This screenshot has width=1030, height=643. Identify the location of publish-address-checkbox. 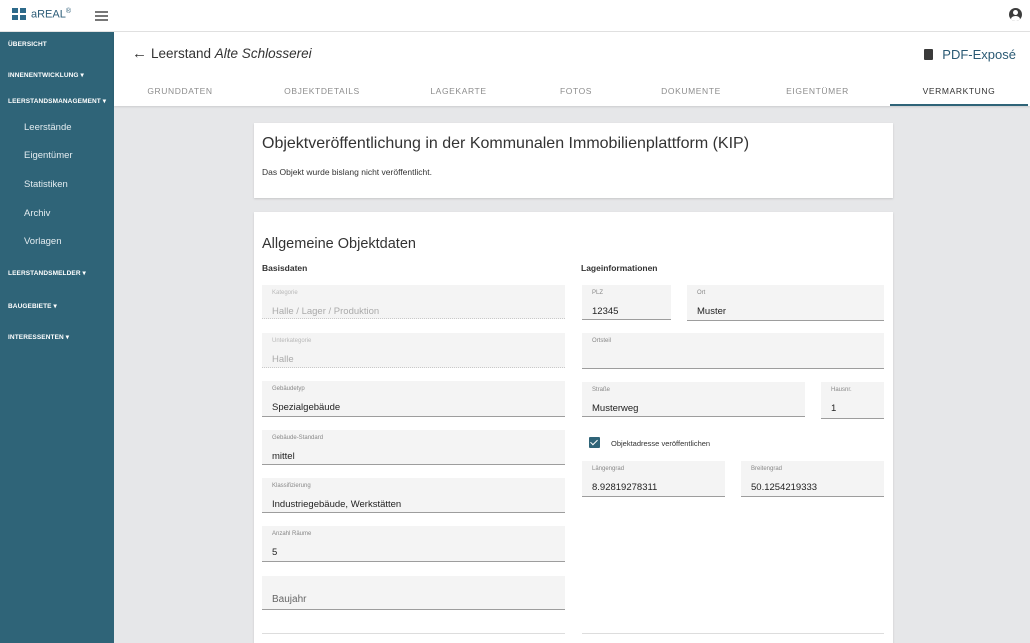
(594, 442).